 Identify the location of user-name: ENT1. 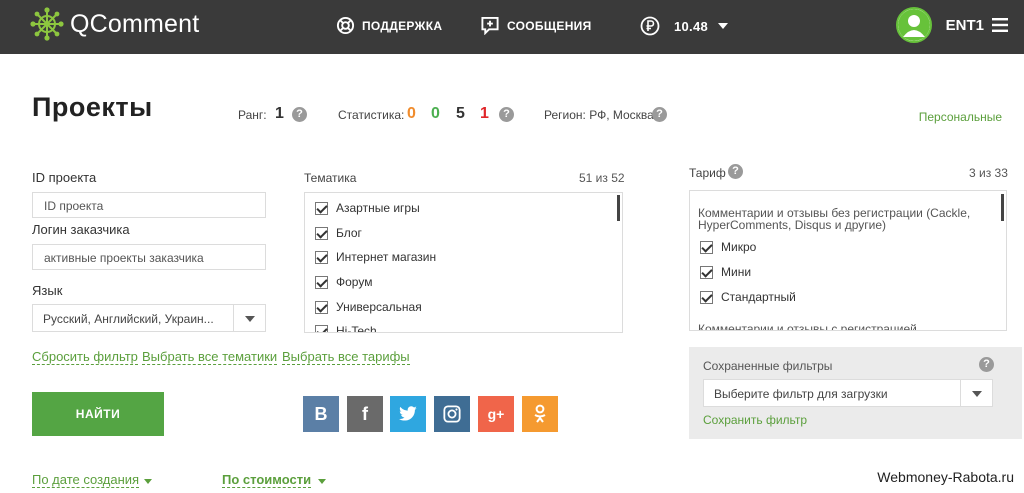
(964, 25).